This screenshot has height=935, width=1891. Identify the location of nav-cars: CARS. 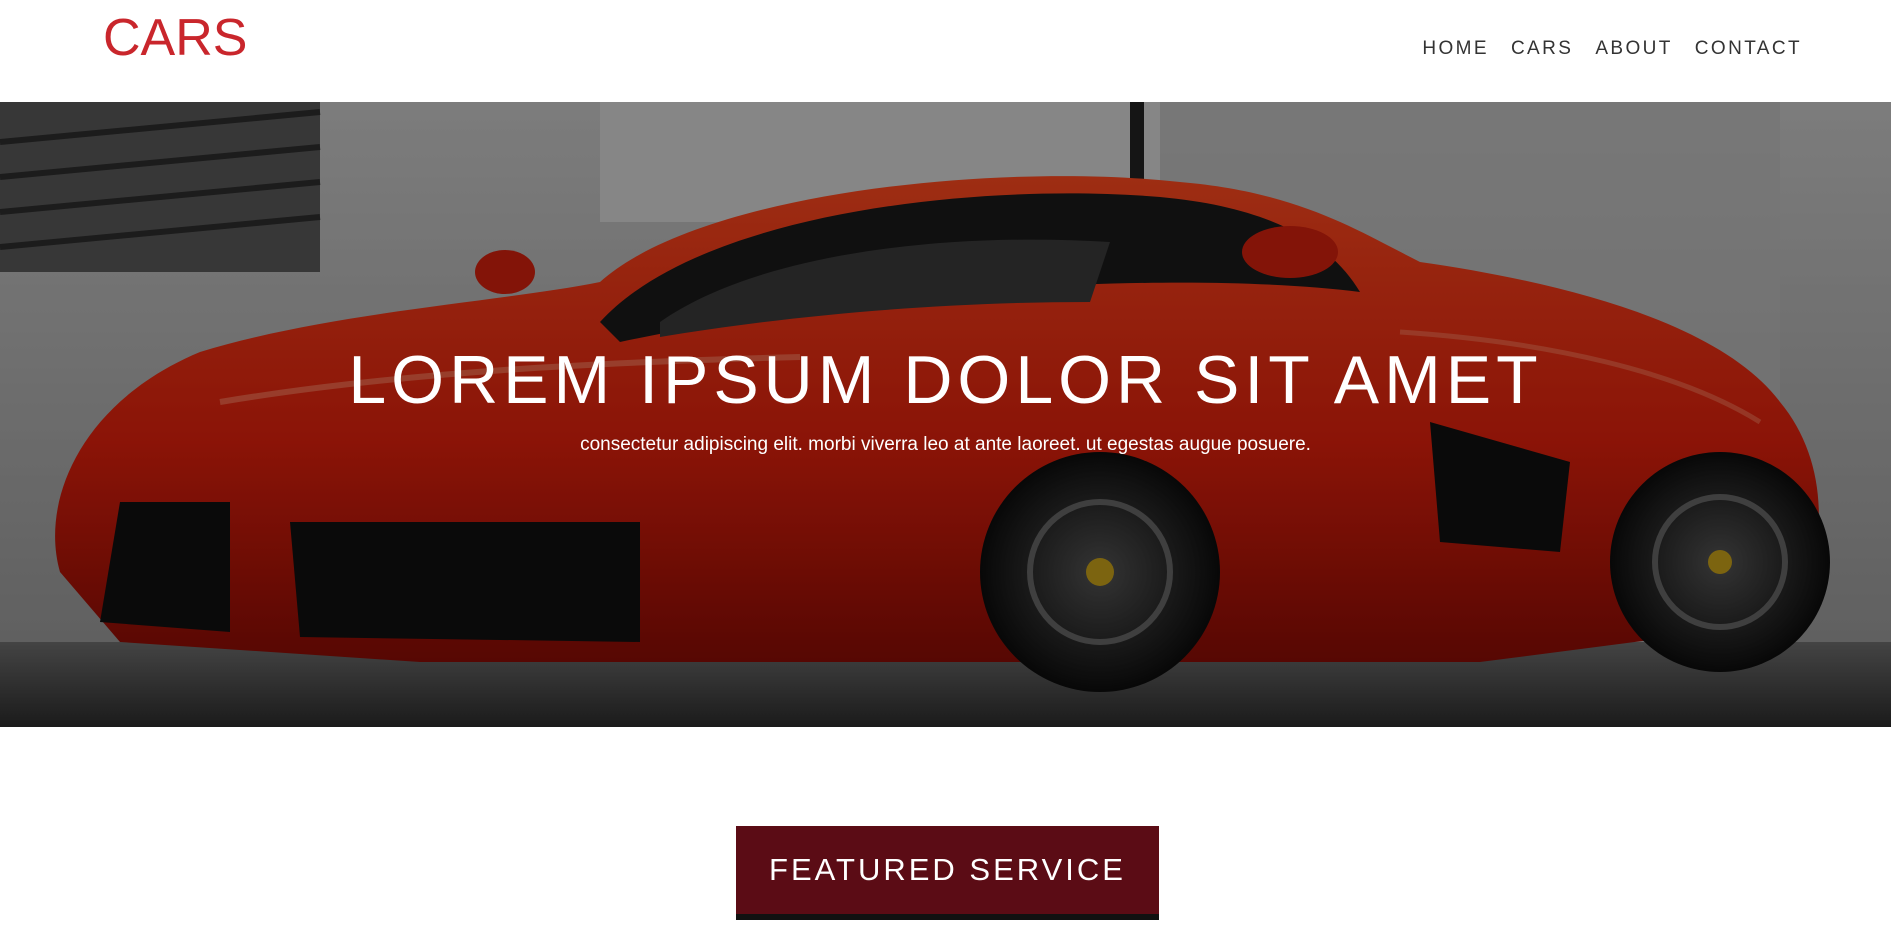
(1542, 49).